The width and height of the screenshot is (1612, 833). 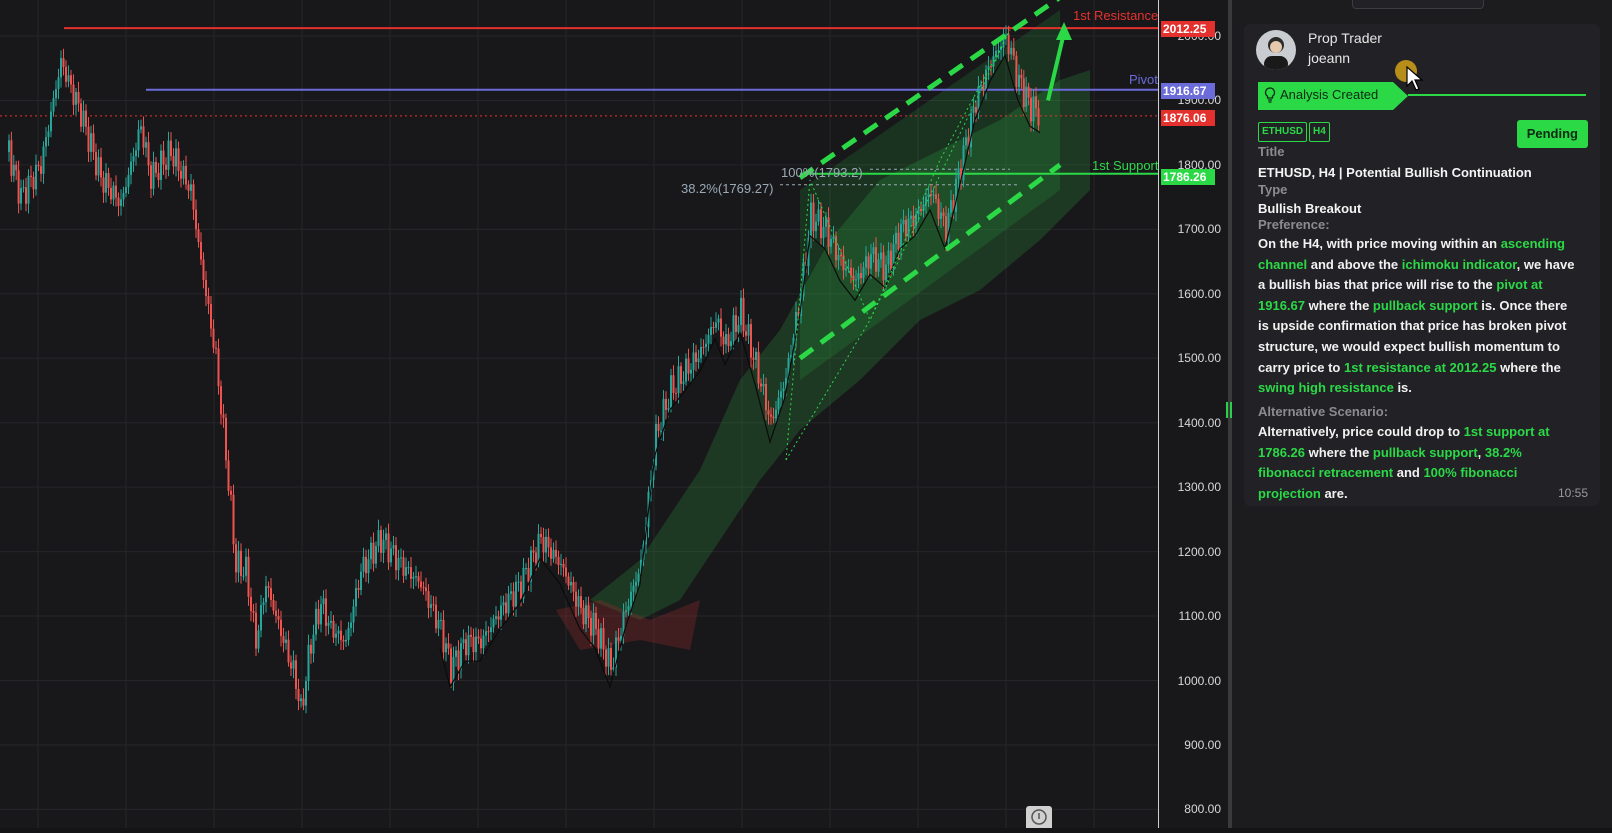 What do you see at coordinates (1319, 132) in the screenshot?
I see `timeframe-tag: H4` at bounding box center [1319, 132].